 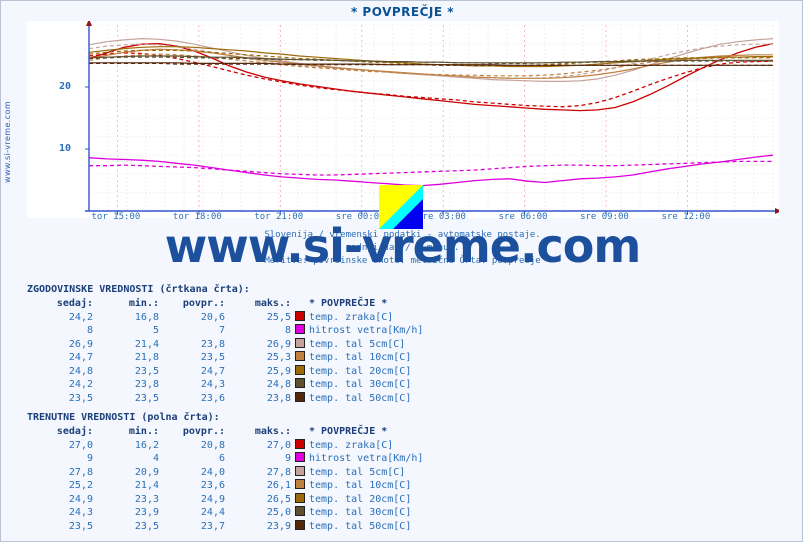 I want to click on cell-min: 23,9, so click(x=146, y=512).